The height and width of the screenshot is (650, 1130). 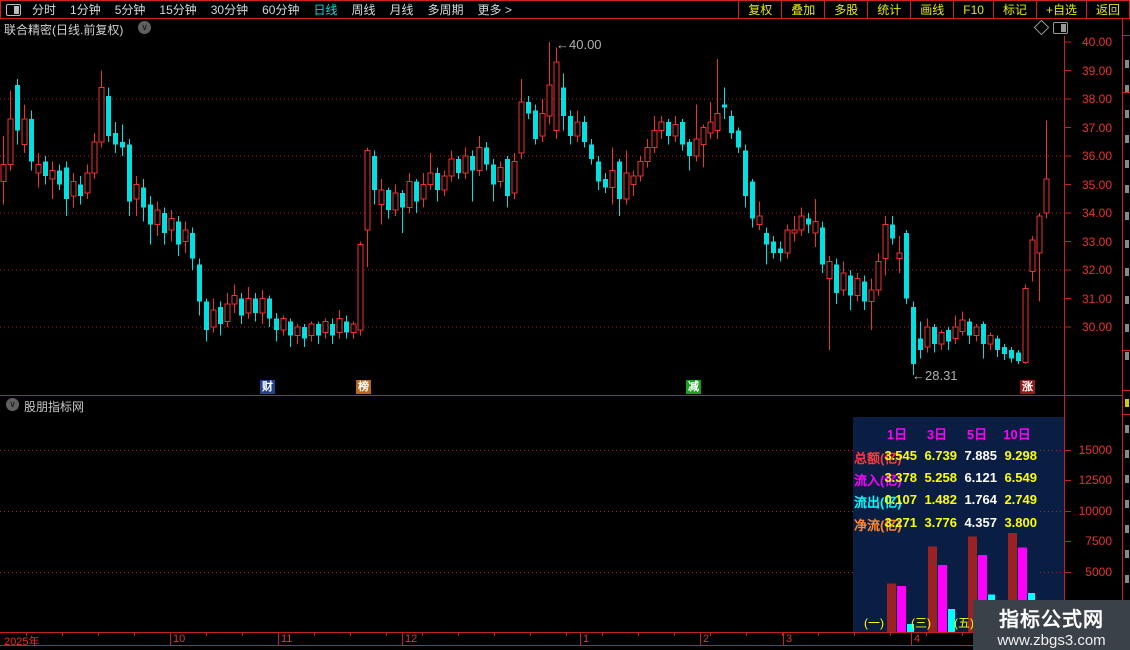 What do you see at coordinates (363, 9) in the screenshot?
I see `period-tab-周线: 周线` at bounding box center [363, 9].